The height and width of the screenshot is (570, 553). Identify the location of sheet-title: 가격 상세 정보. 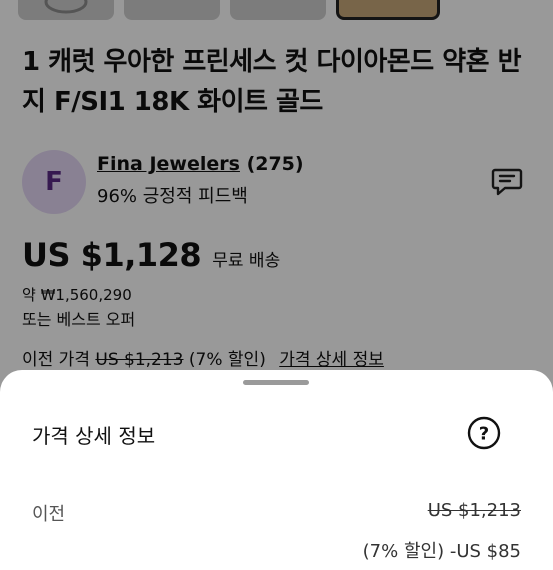
(94, 436).